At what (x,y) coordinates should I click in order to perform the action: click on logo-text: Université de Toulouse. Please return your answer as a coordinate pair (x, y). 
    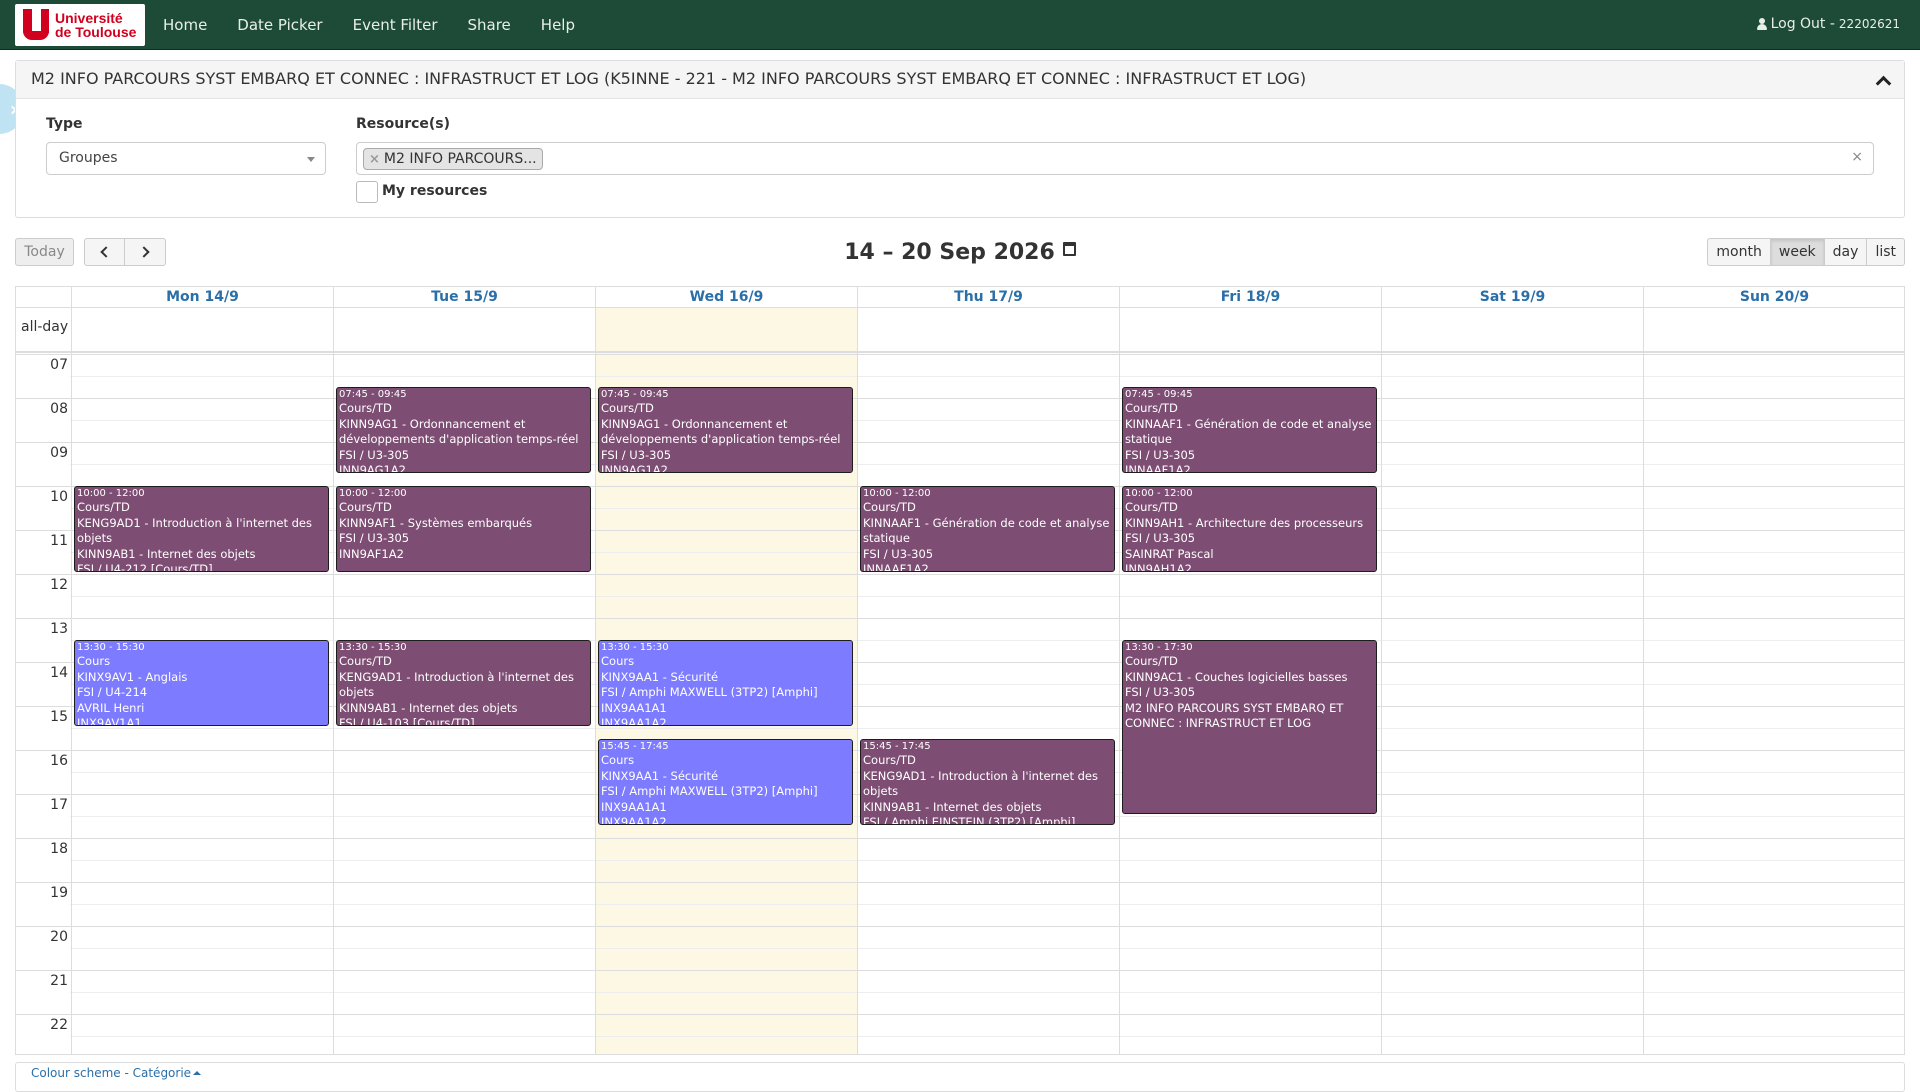
    Looking at the image, I should click on (95, 25).